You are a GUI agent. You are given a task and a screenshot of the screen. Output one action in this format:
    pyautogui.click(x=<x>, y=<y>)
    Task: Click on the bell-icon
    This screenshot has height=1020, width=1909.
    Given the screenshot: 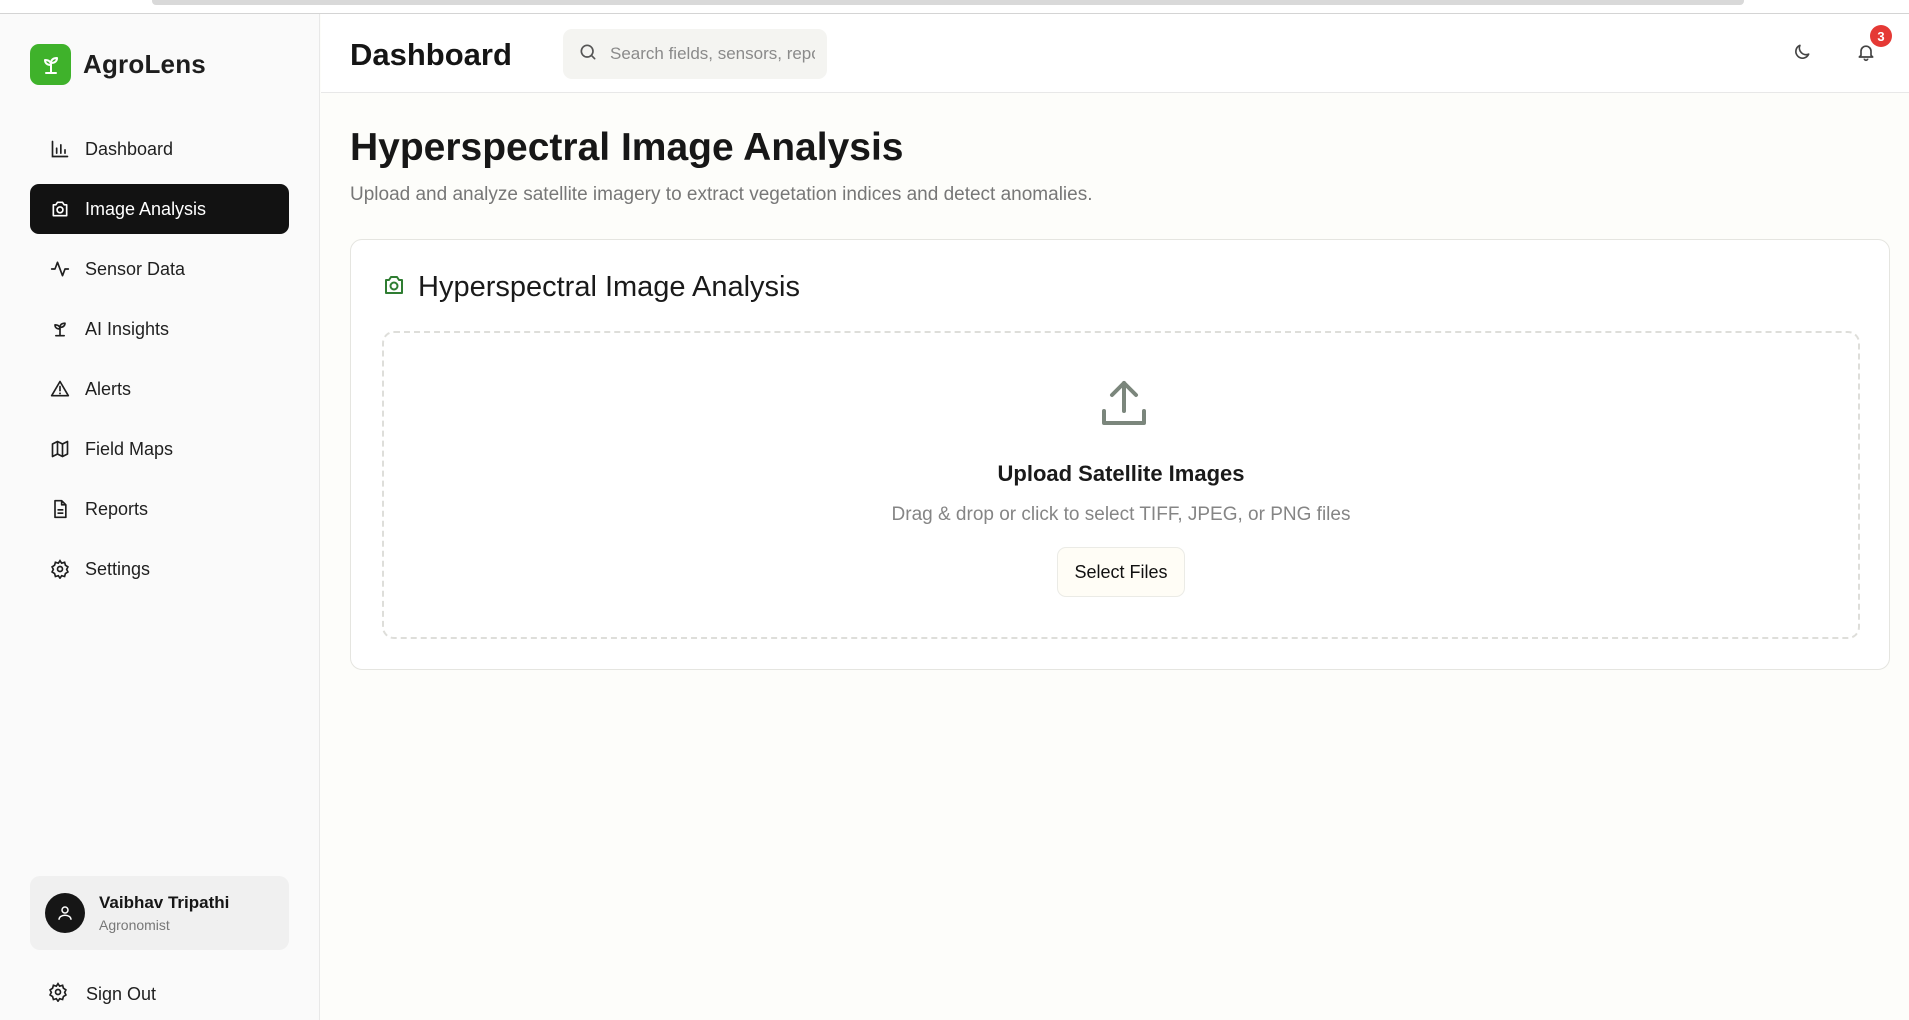 What is the action you would take?
    pyautogui.click(x=1866, y=54)
    